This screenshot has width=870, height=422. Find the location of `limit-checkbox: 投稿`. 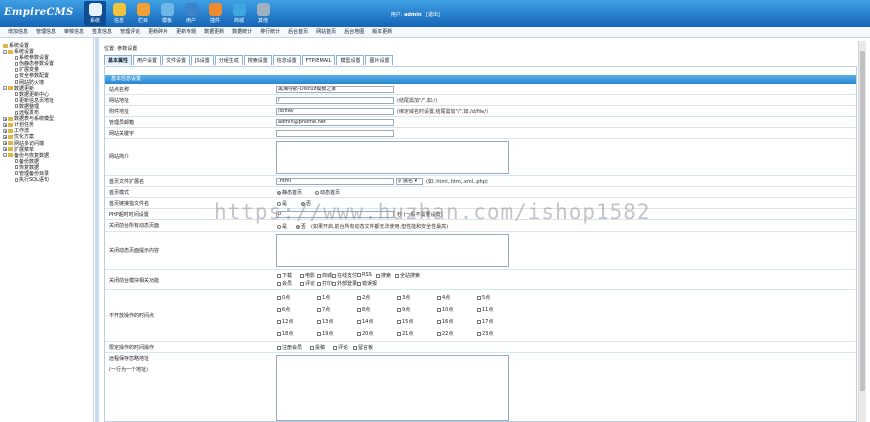

limit-checkbox: 投稿 is located at coordinates (317, 347).